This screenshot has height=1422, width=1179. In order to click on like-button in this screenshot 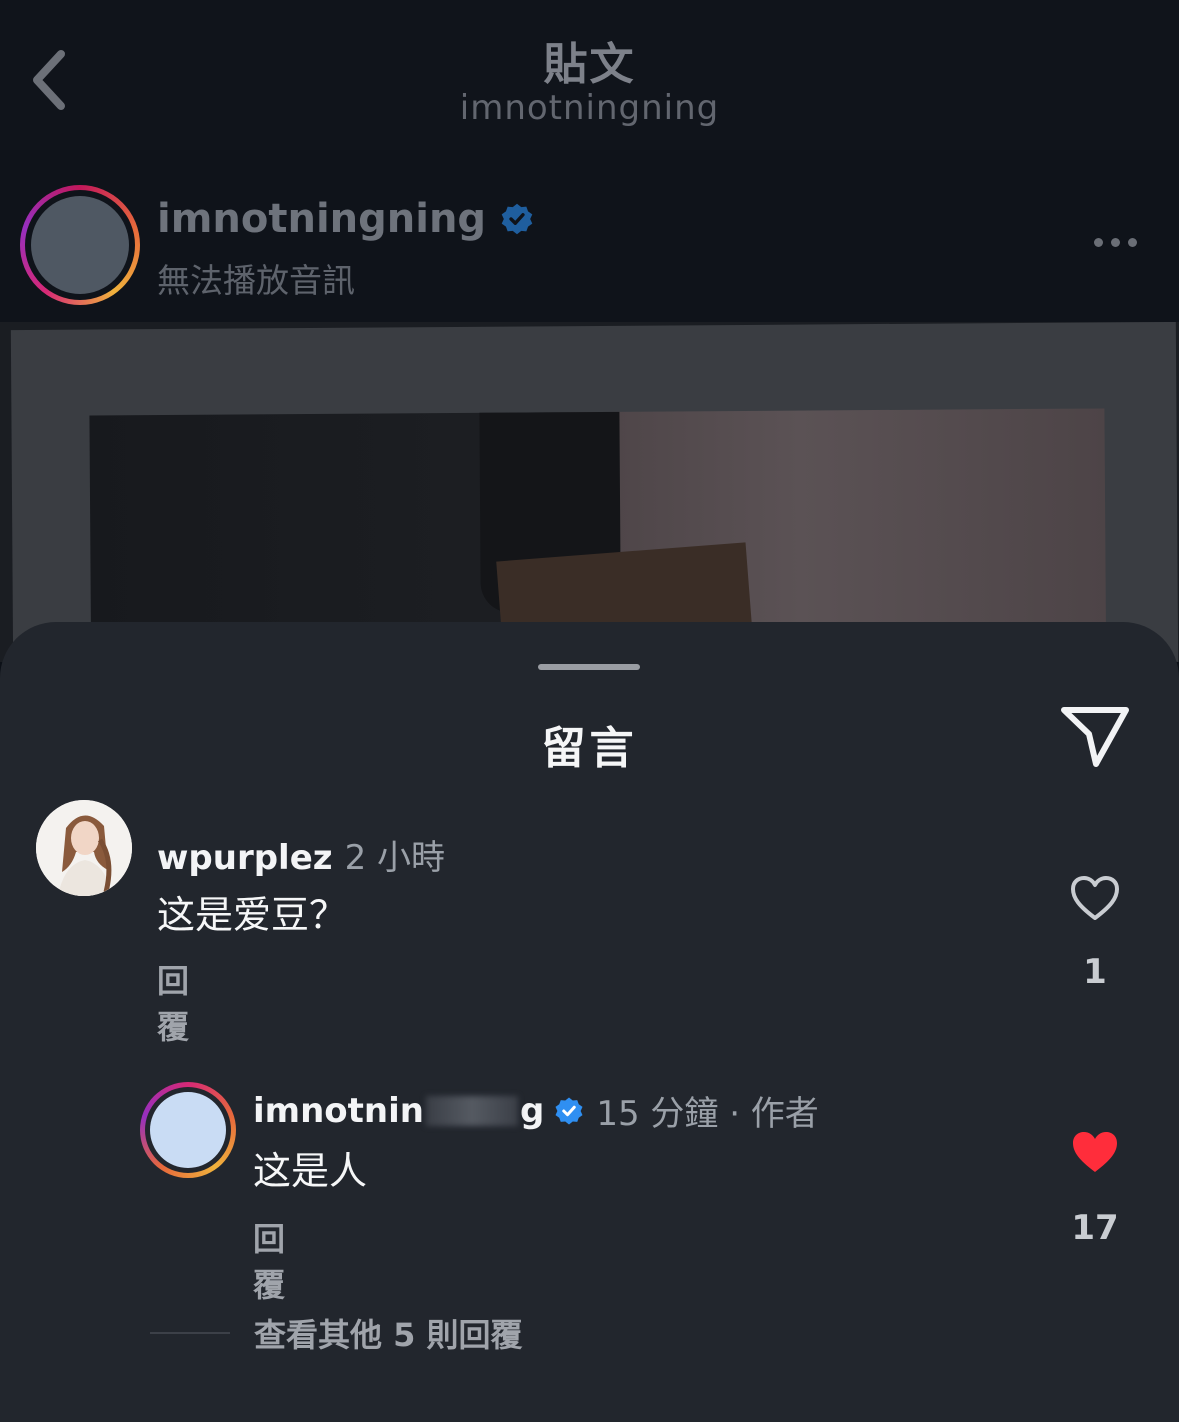, I will do `click(1095, 898)`.